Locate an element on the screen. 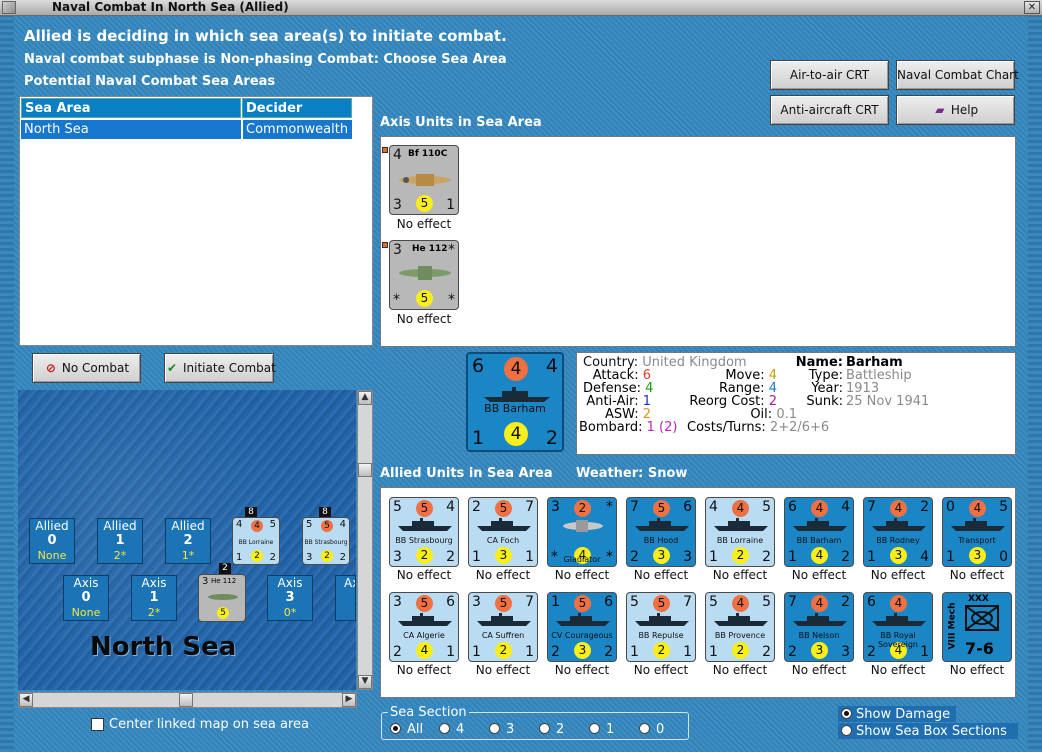  button-label: Naval Combat Chart is located at coordinates (958, 75).